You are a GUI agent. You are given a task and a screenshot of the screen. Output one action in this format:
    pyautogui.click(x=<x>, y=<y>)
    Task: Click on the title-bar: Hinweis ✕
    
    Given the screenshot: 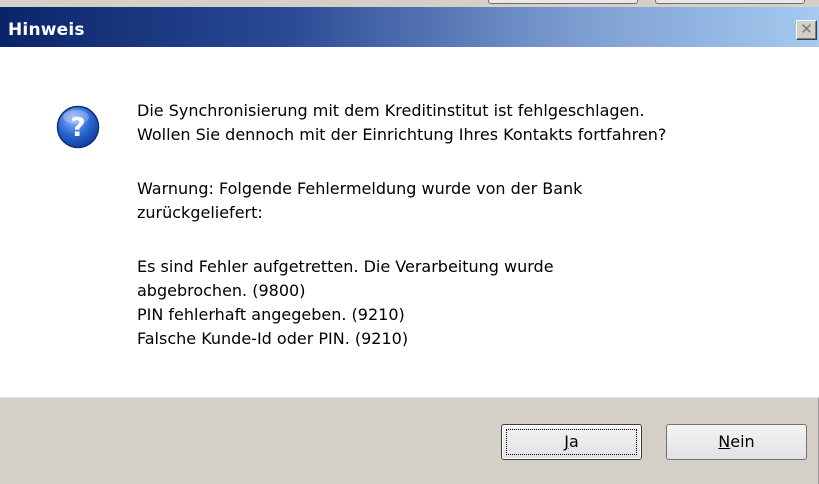 What is the action you would take?
    pyautogui.click(x=409, y=27)
    